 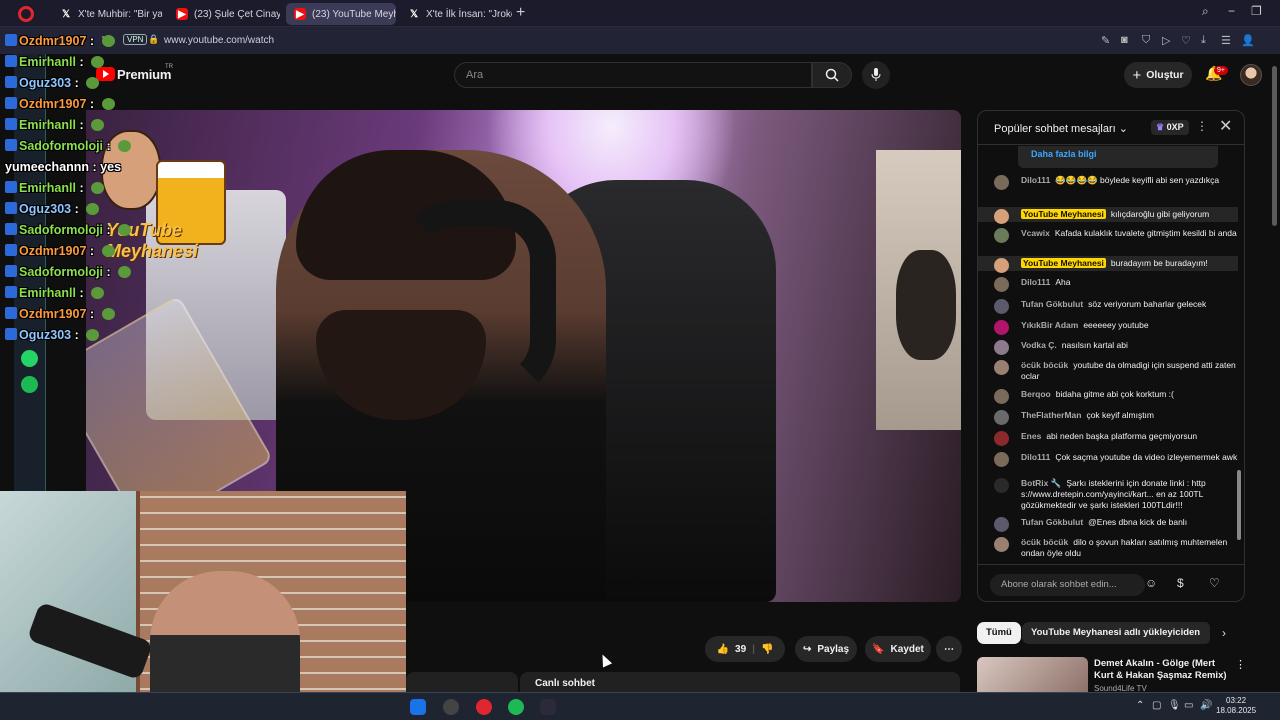 What do you see at coordinates (832, 75) in the screenshot?
I see `search-button` at bounding box center [832, 75].